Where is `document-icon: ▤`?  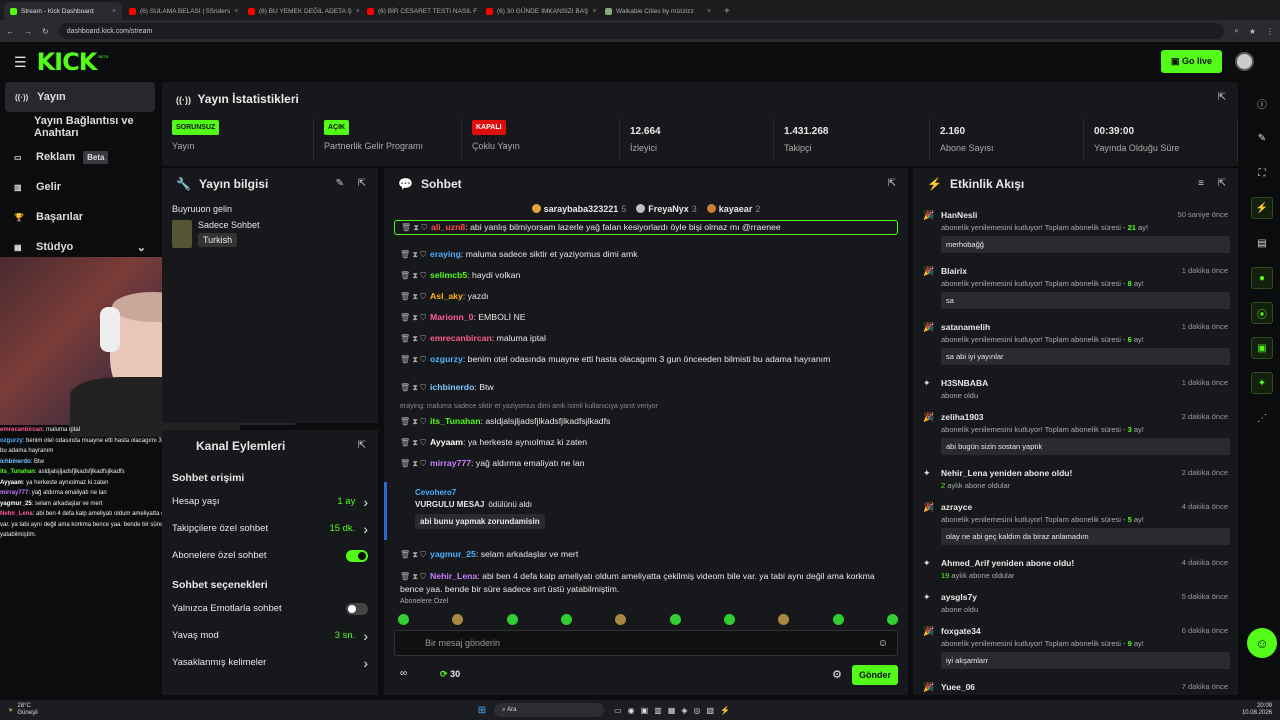 document-icon: ▤ is located at coordinates (1262, 243).